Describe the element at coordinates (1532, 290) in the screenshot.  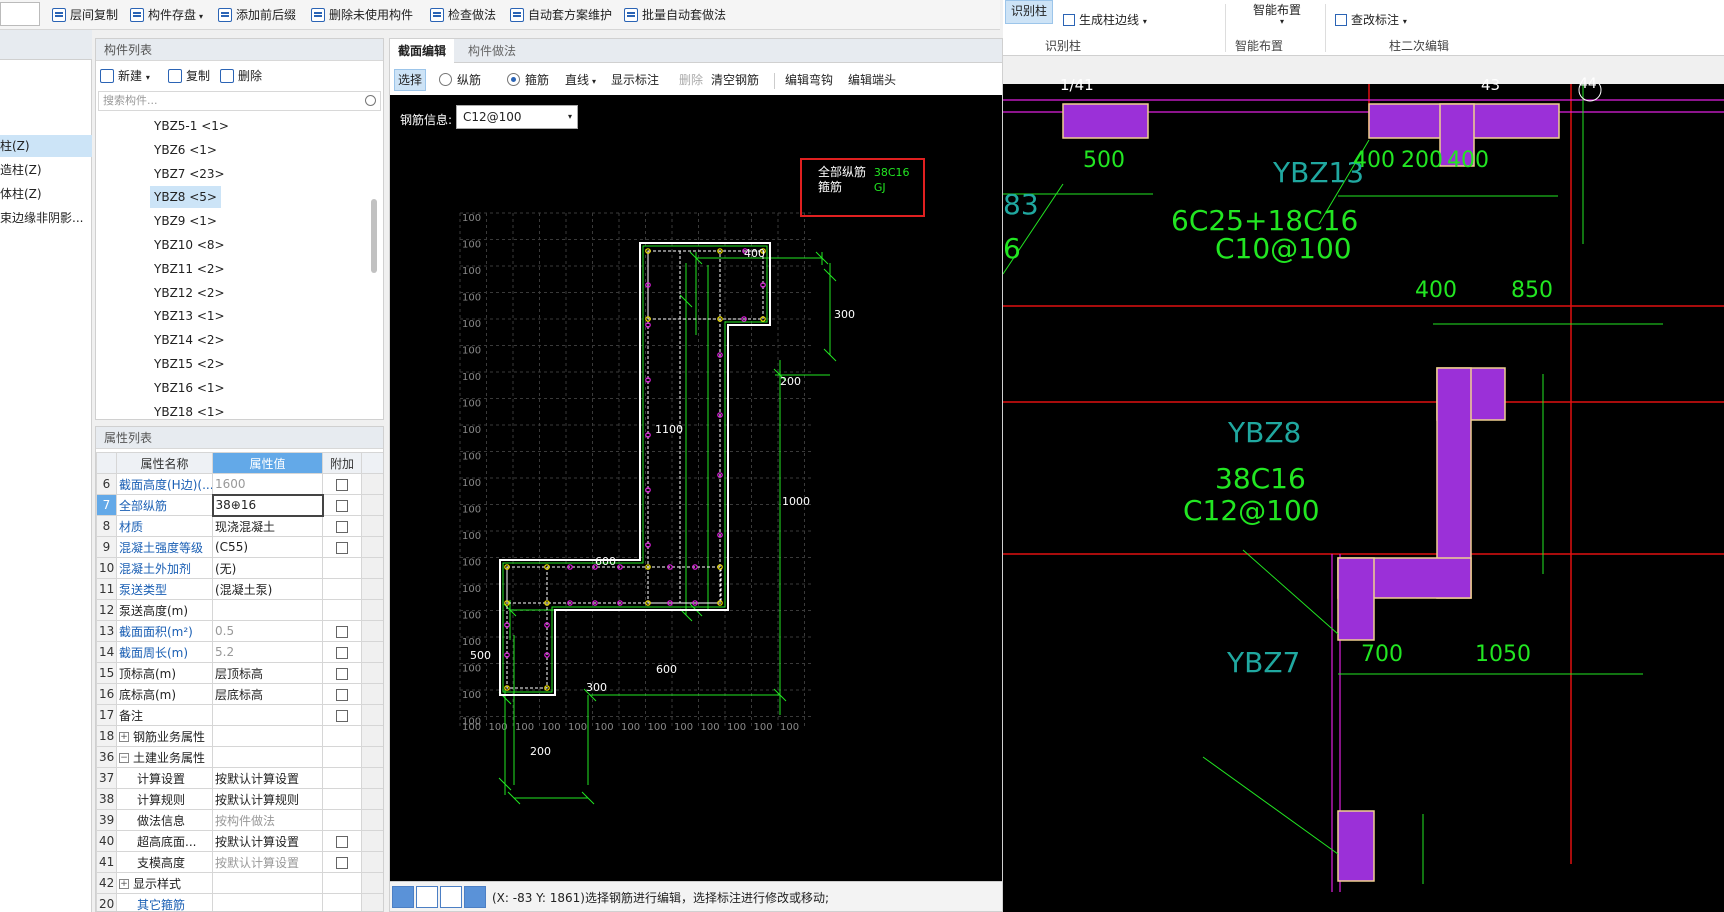
I see `cad-dim: 850` at that location.